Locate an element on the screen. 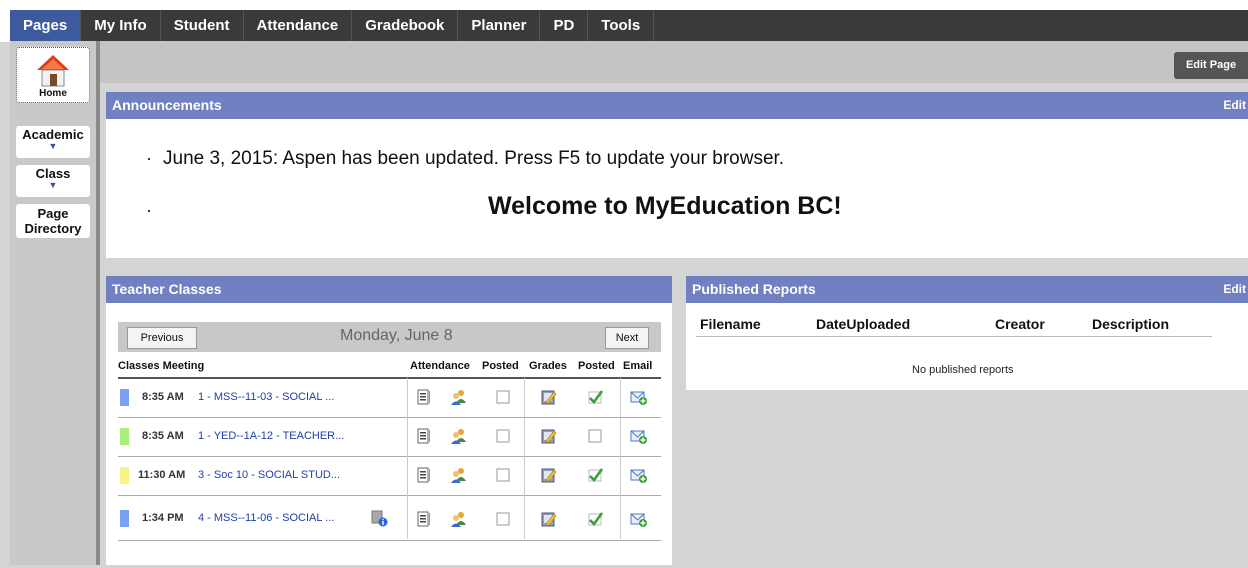 The image size is (1248, 568). home-label: Home is located at coordinates (53, 93).